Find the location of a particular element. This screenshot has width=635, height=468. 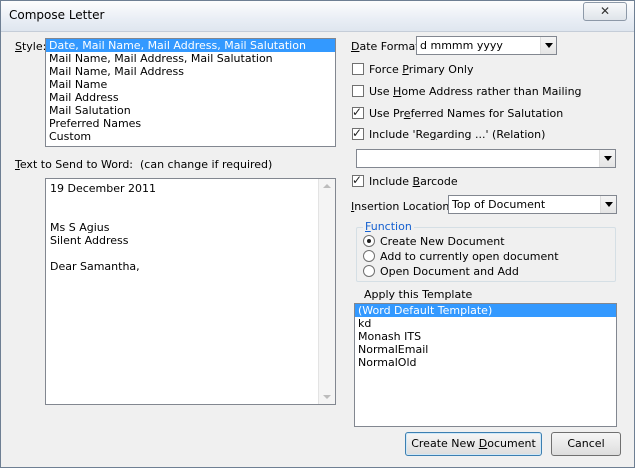

style-list-item: Mail Name, Mail Address is located at coordinates (190, 71).